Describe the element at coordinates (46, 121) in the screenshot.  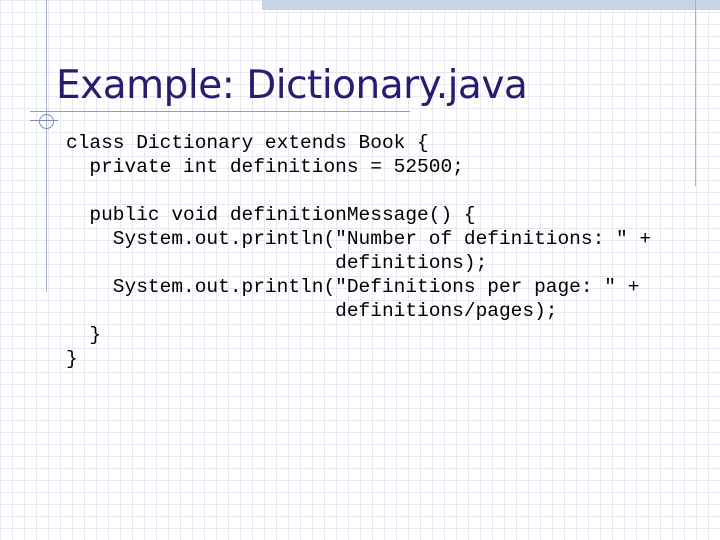
I see `decorative-circle-icon` at that location.